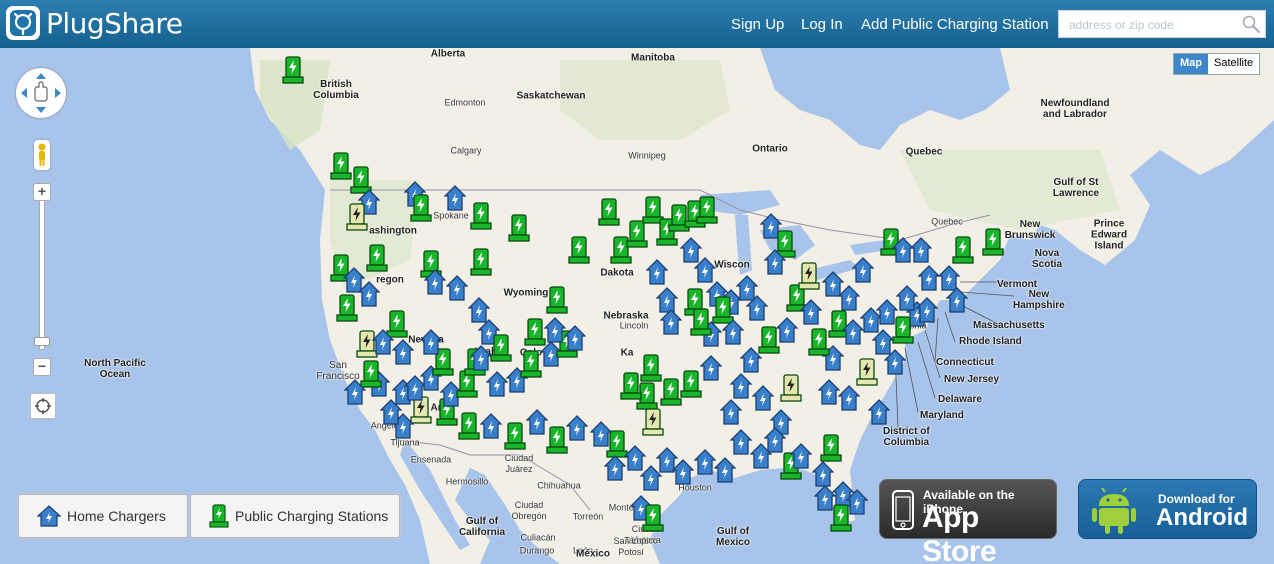 The width and height of the screenshot is (1274, 564). I want to click on add-station-link: Add Public Charging Station, so click(955, 24).